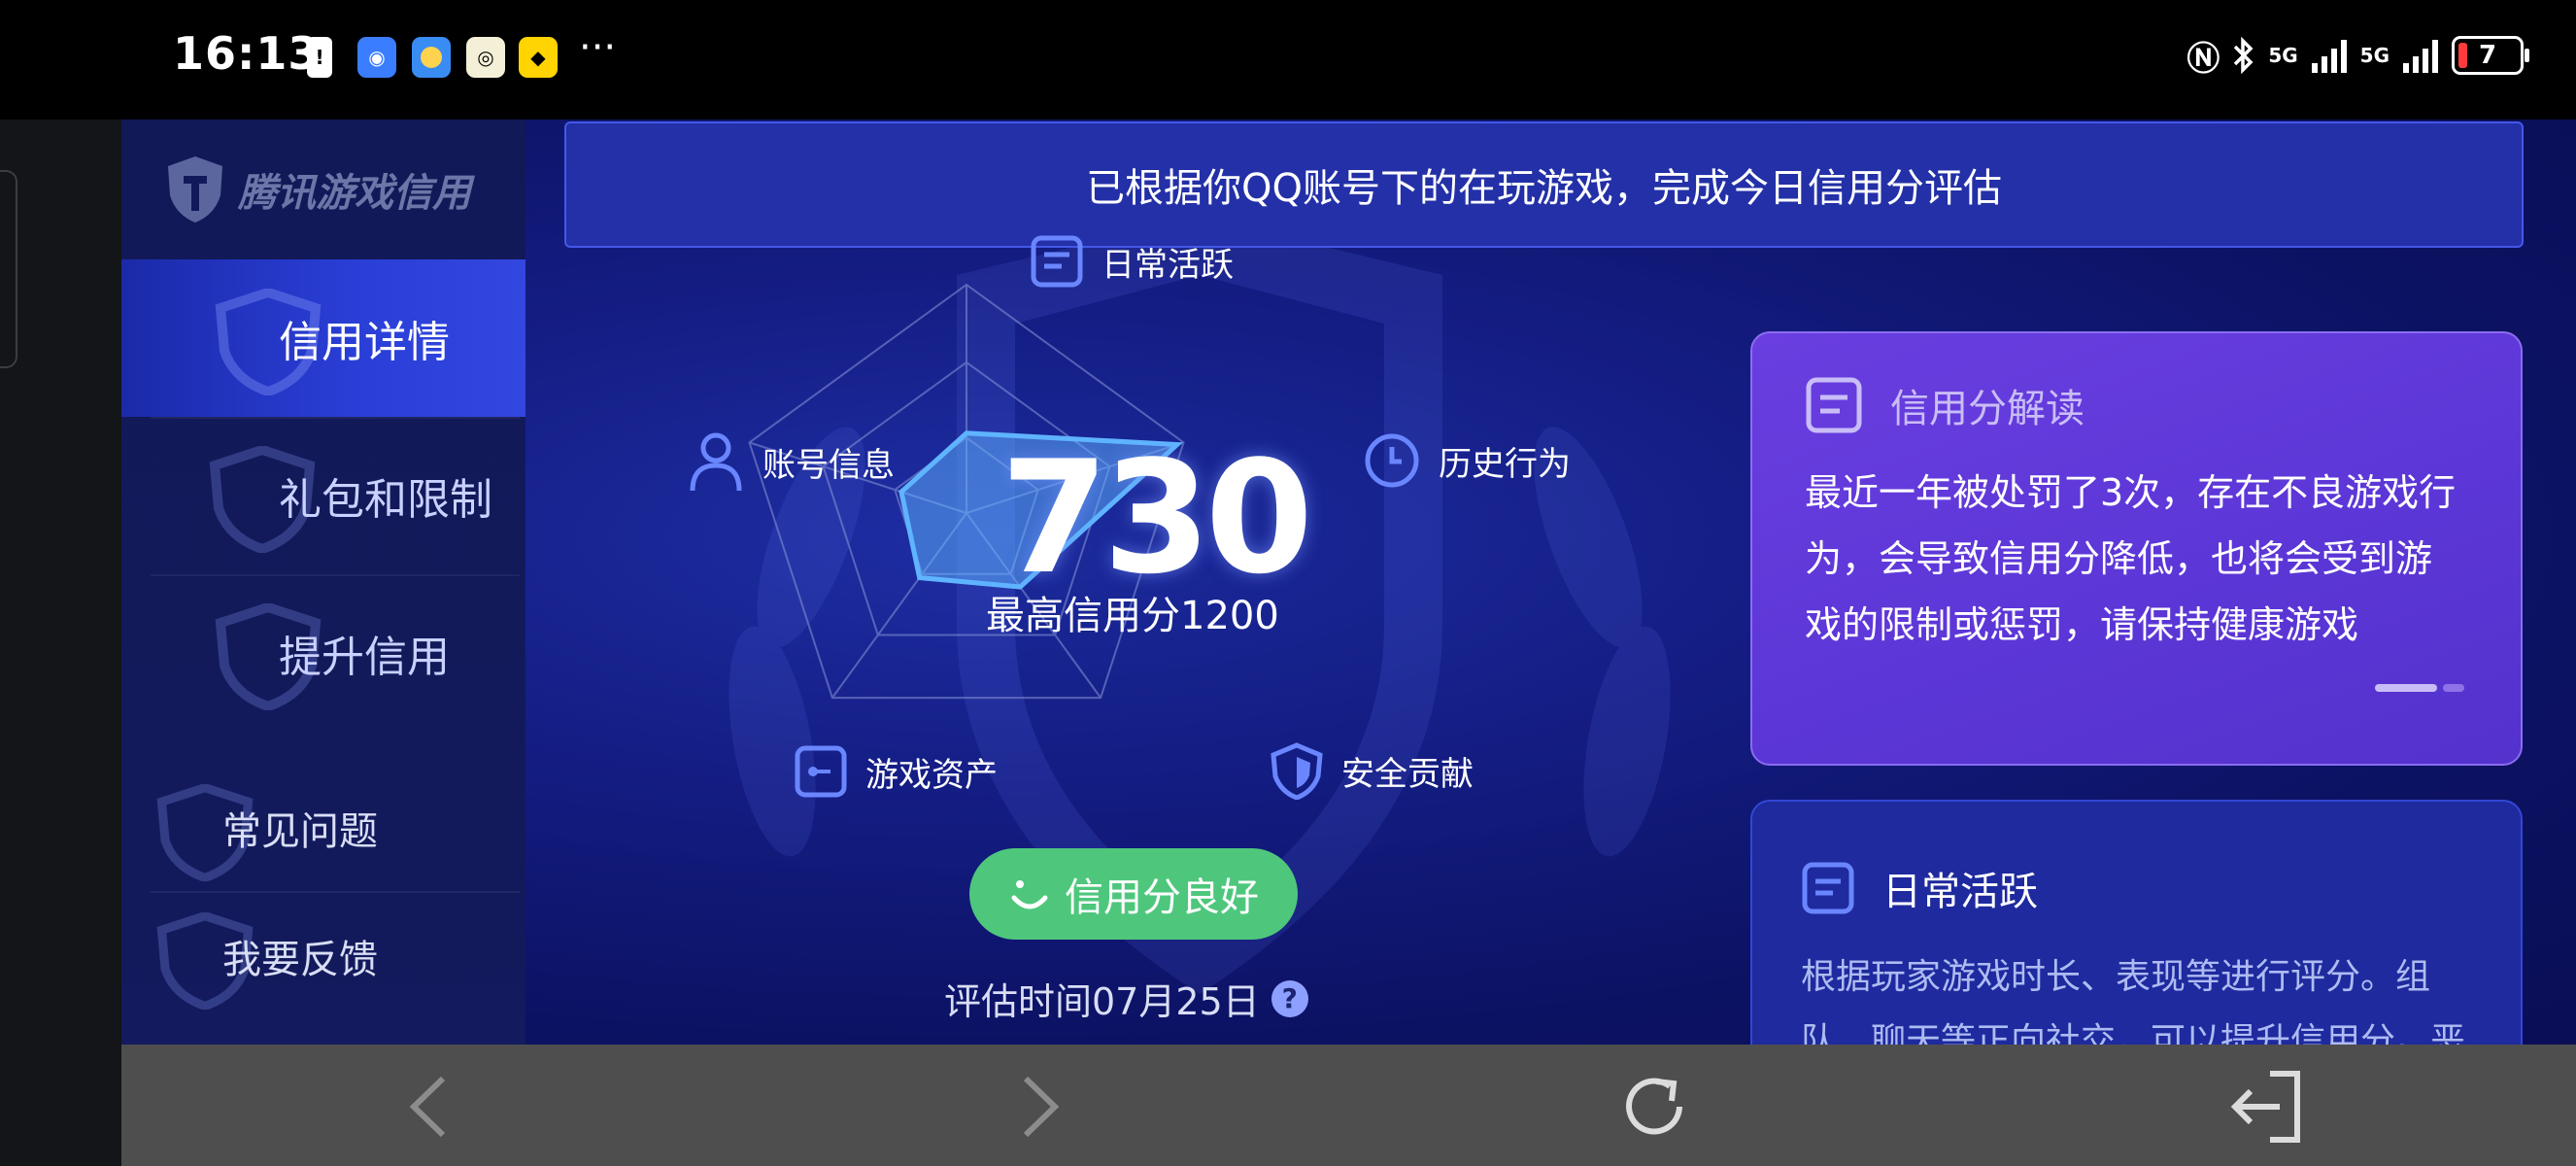  Describe the element at coordinates (485, 57) in the screenshot. I see `app-icon: ◎` at that location.